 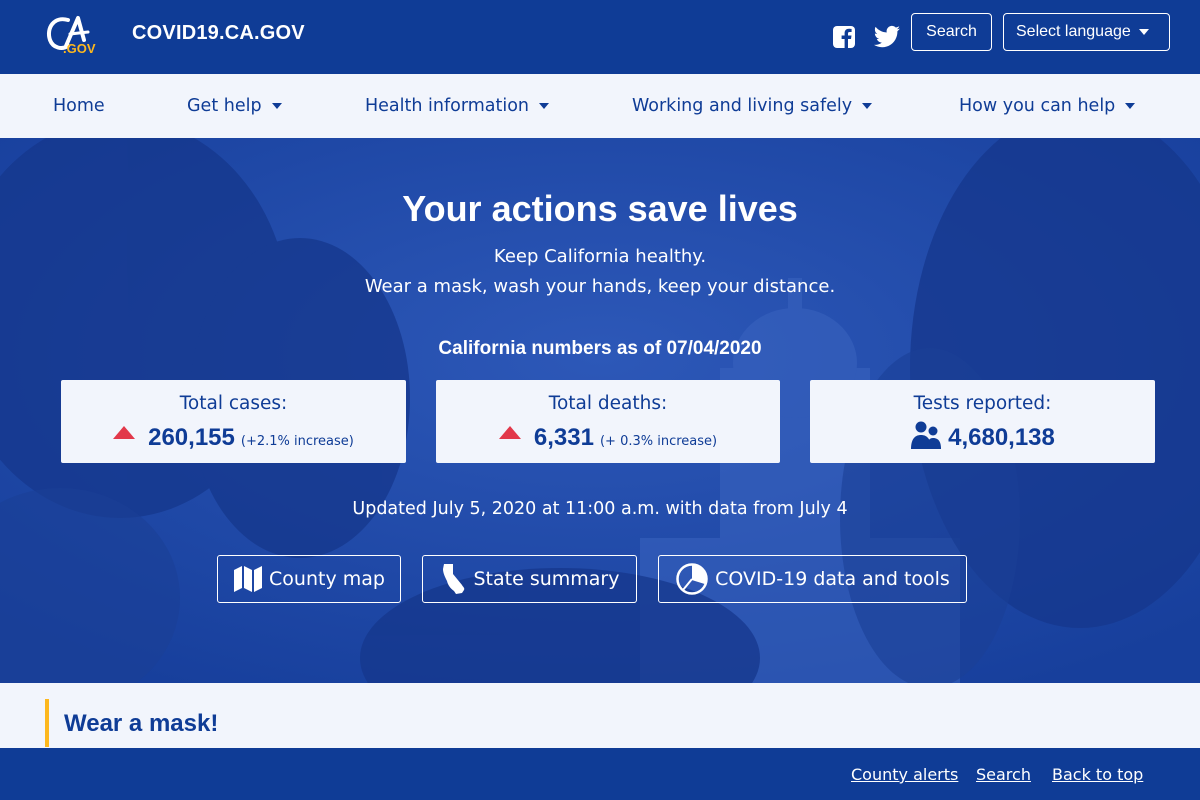 I want to click on sticky-footer: County alerts Search Back to top, so click(x=600, y=774).